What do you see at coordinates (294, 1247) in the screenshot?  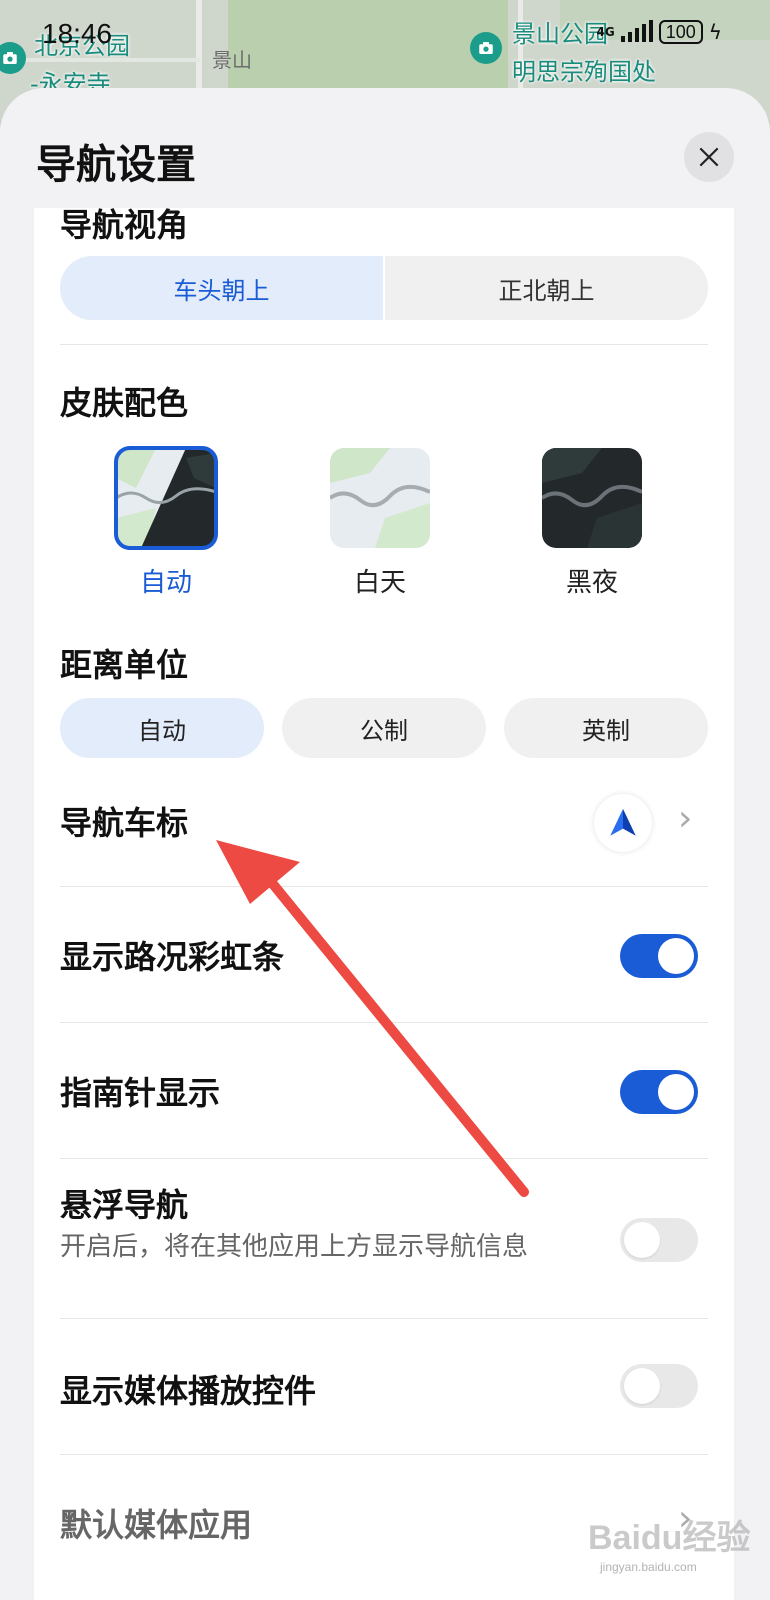 I see `floating-nav-description: 开启后，将在其他应用上方显示导航信息` at bounding box center [294, 1247].